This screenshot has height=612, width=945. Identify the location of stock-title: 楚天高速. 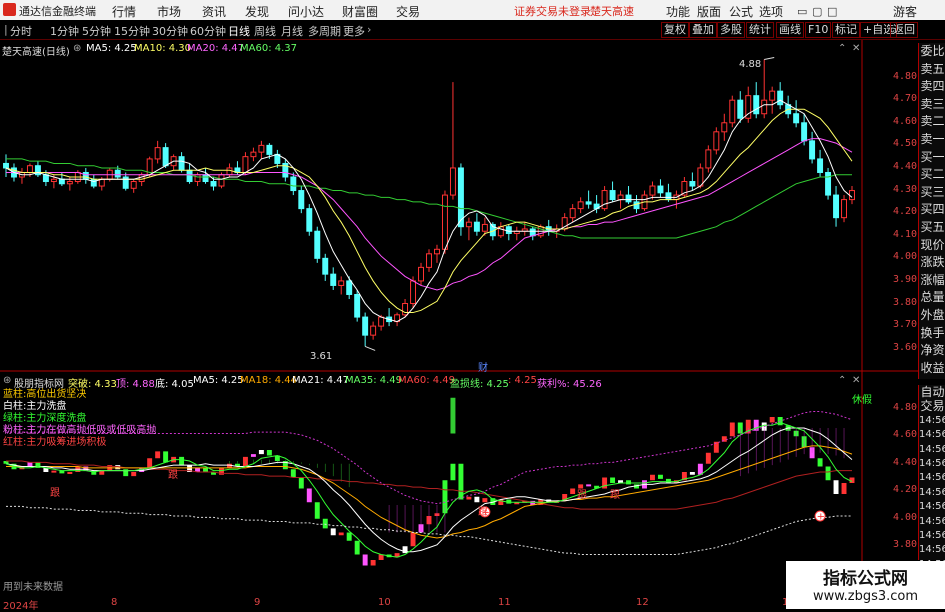
(612, 11).